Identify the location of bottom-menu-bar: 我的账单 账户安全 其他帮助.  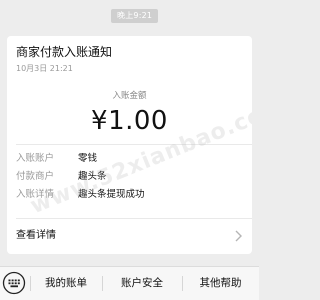
(129, 283).